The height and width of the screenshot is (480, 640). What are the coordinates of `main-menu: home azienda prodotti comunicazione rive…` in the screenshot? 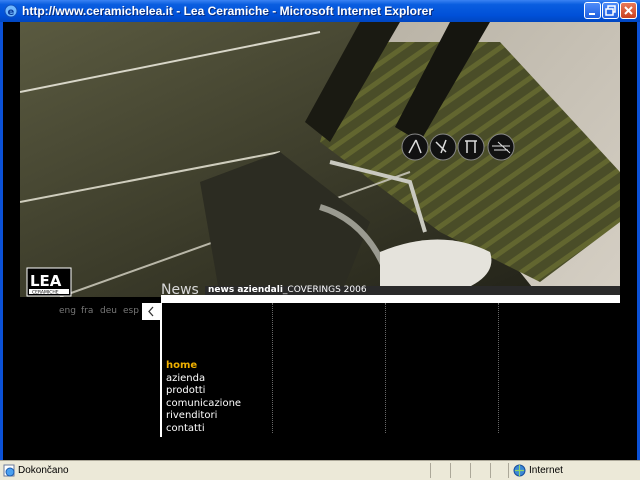 It's located at (203, 398).